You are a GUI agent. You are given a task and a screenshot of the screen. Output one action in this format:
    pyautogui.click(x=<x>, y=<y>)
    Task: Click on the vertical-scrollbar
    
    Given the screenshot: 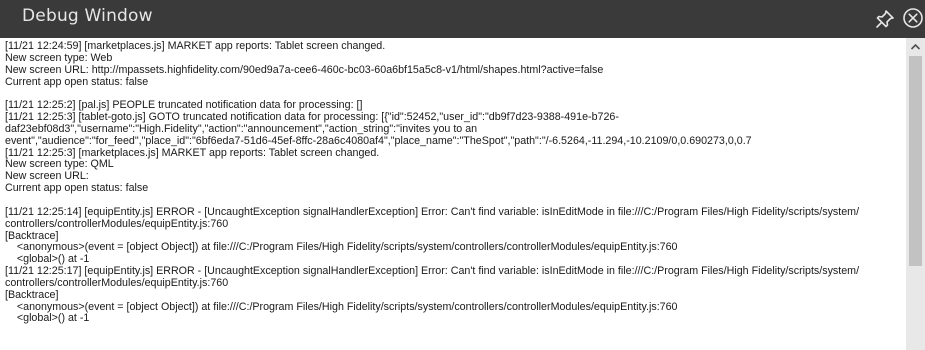 What is the action you would take?
    pyautogui.click(x=915, y=194)
    